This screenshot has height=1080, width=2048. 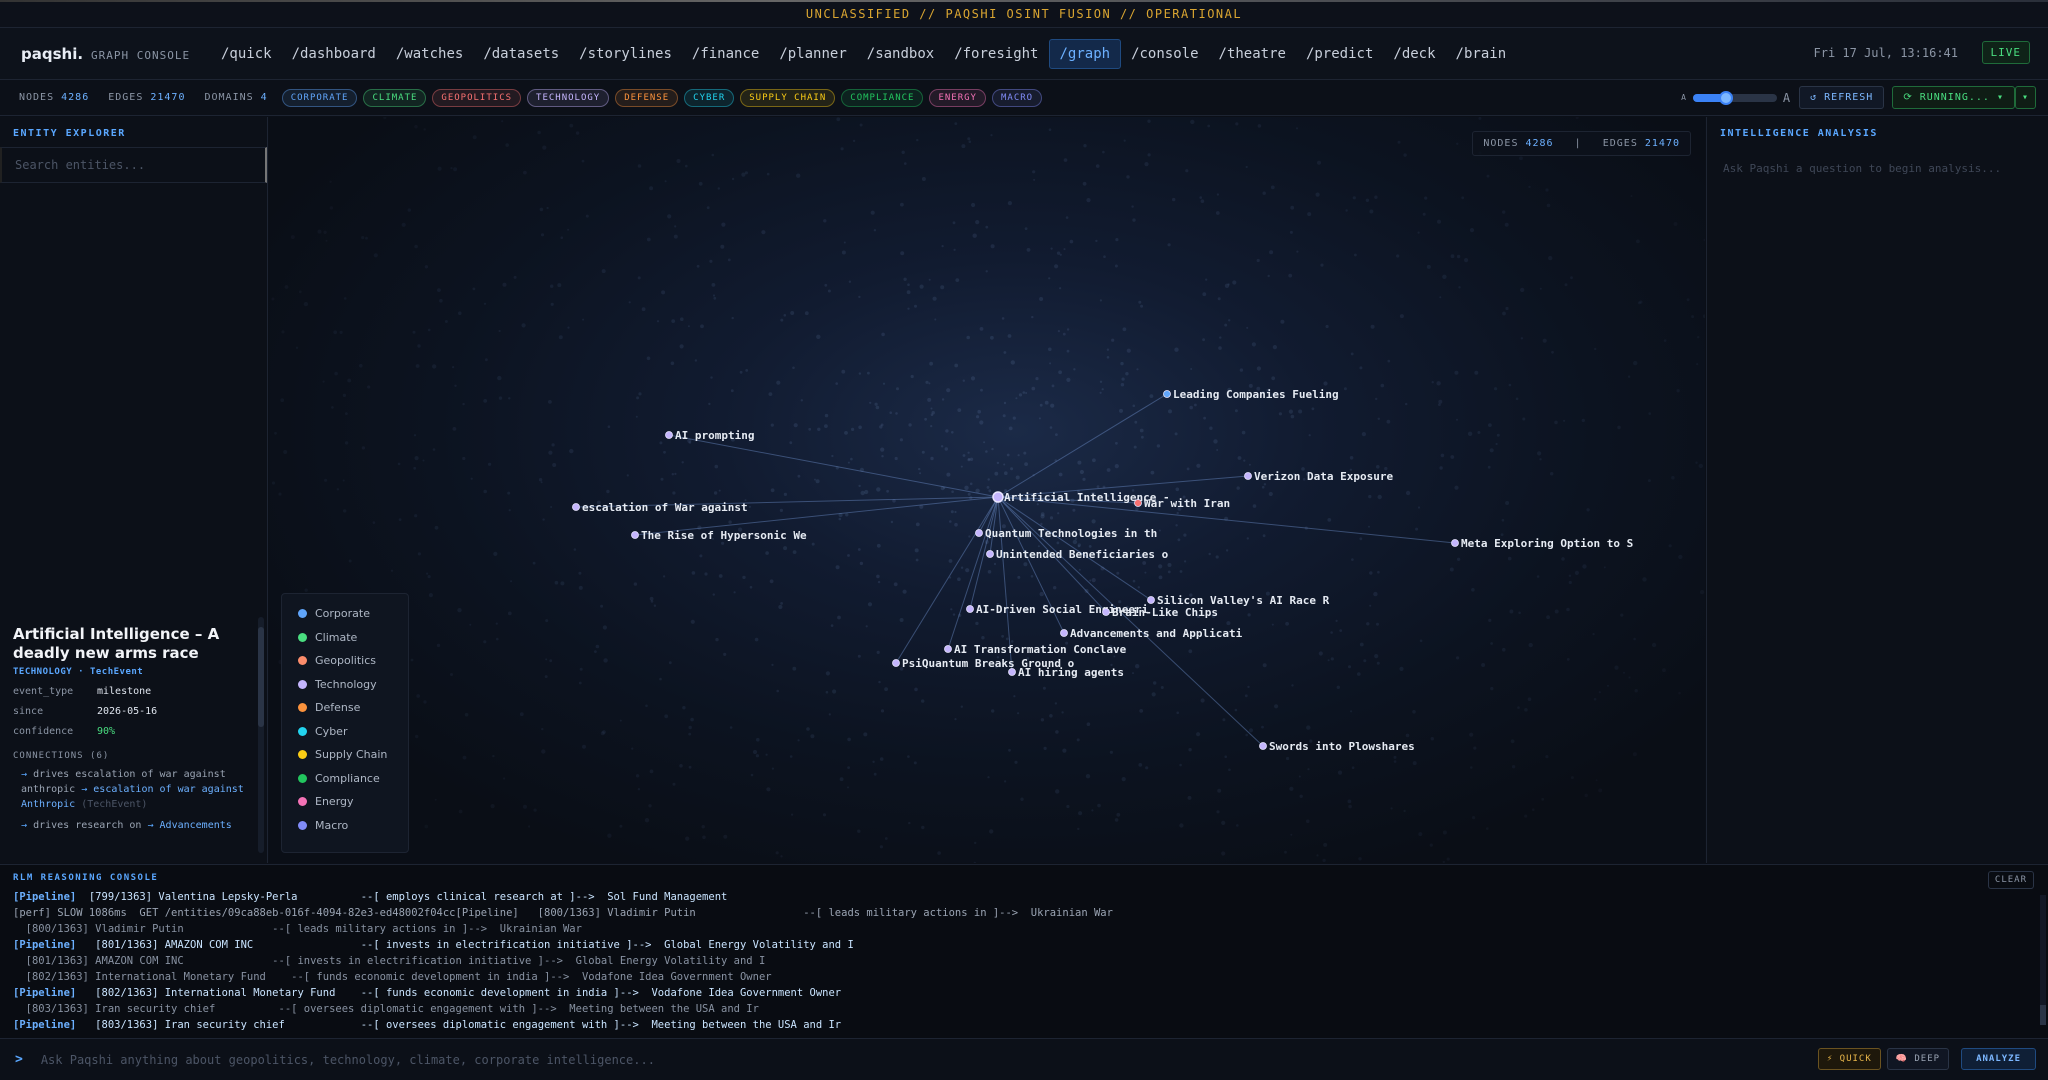 What do you see at coordinates (1035, 649) in the screenshot?
I see `graph-node: AI Transformation Conclave` at bounding box center [1035, 649].